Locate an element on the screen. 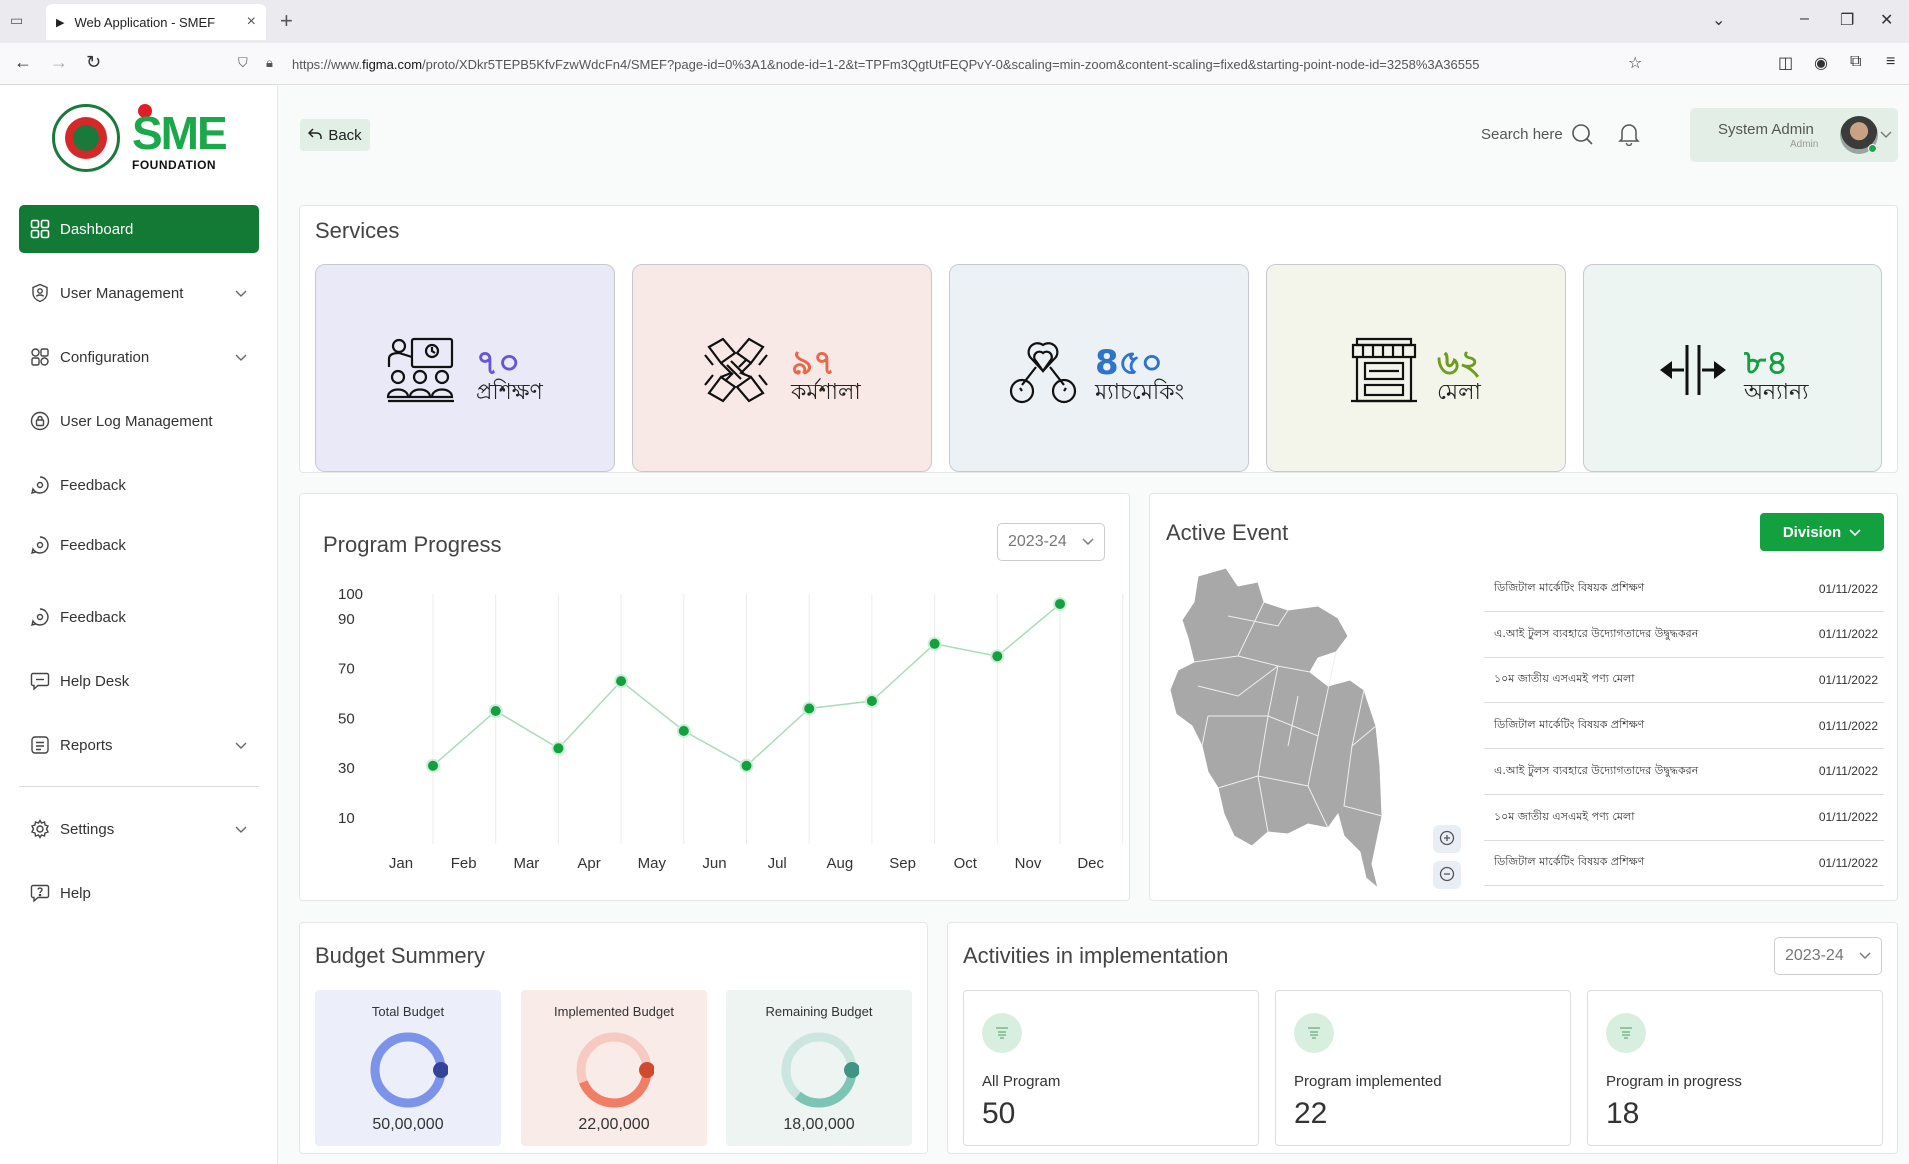  sidebar-item-dashboard: Dashboard is located at coordinates (139, 229).